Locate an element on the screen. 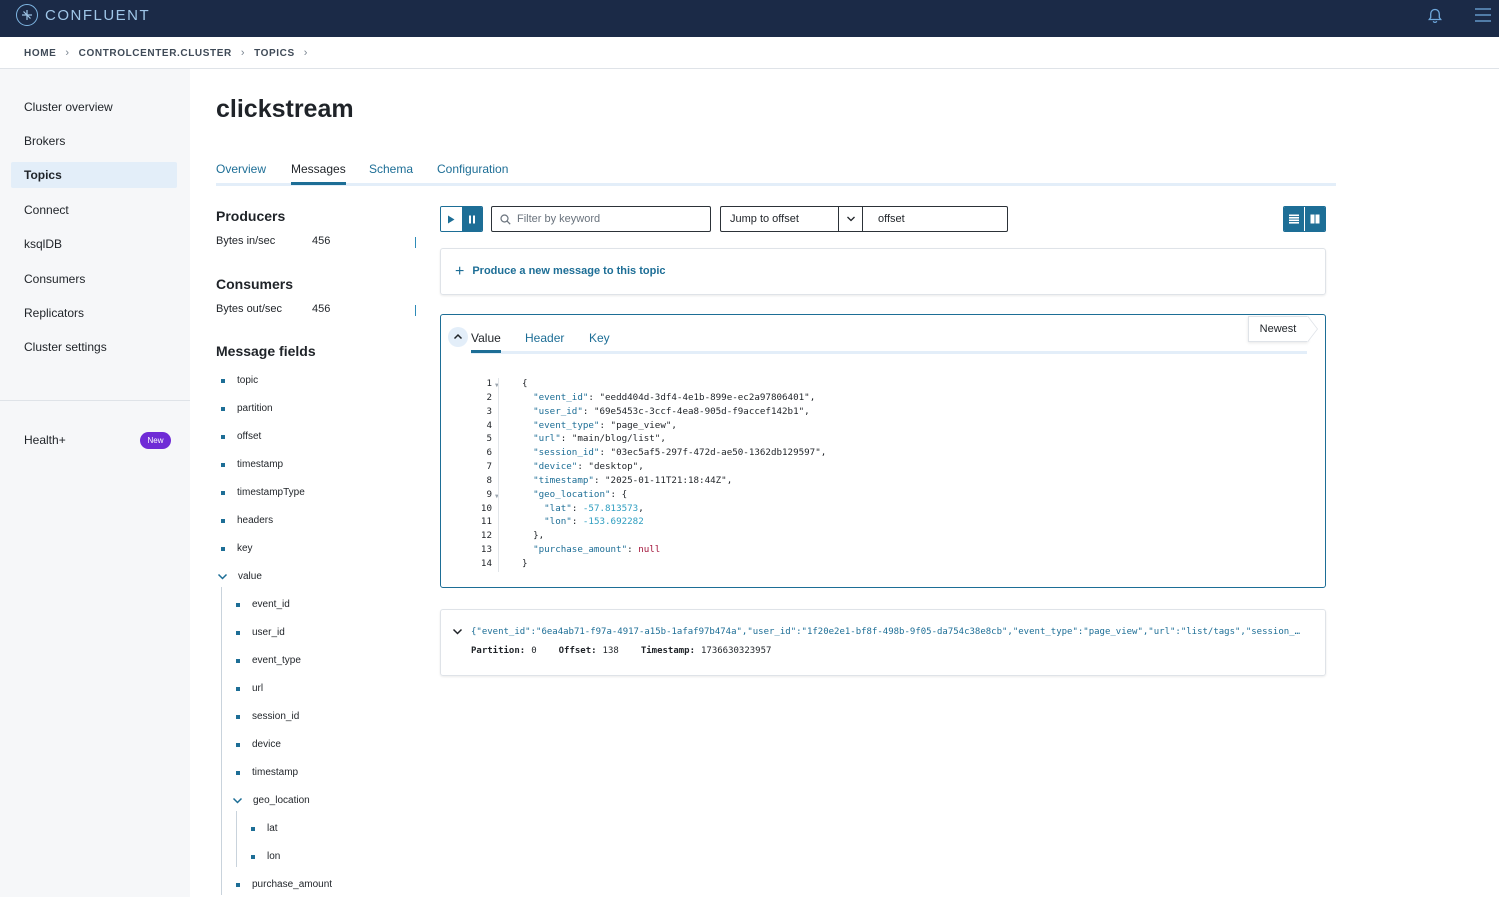  tab-key: Key is located at coordinates (599, 338).